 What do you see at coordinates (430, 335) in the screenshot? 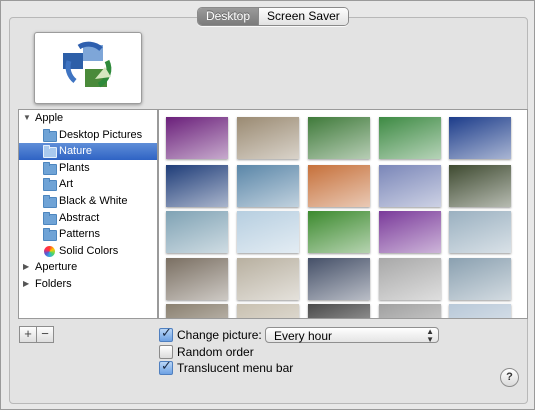
I see `popup-arrows-icon: ▲ ▼` at bounding box center [430, 335].